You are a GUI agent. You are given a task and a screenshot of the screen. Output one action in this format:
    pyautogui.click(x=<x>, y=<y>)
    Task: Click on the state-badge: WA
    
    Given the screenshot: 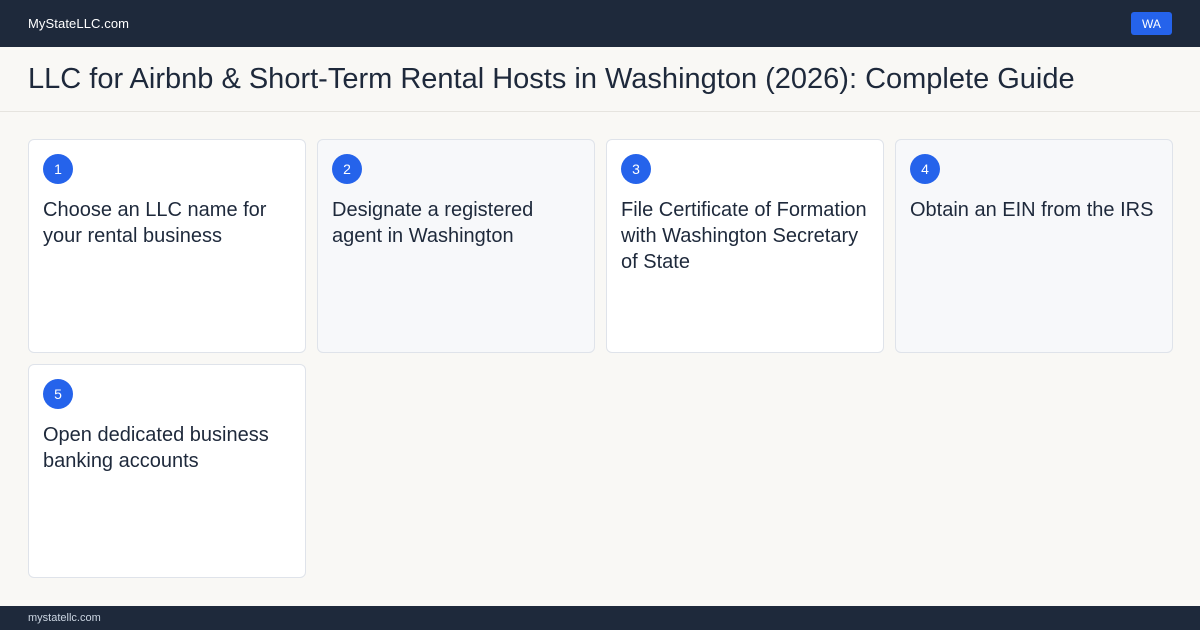 What is the action you would take?
    pyautogui.click(x=1151, y=23)
    